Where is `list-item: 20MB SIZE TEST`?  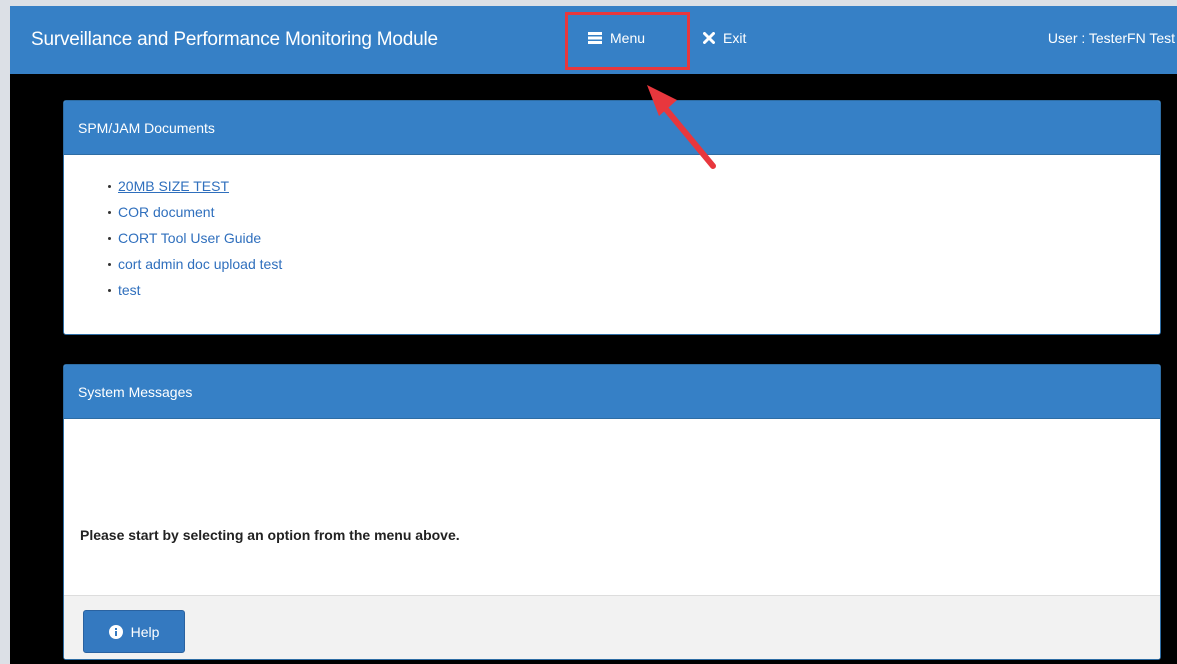
list-item: 20MB SIZE TEST is located at coordinates (634, 186).